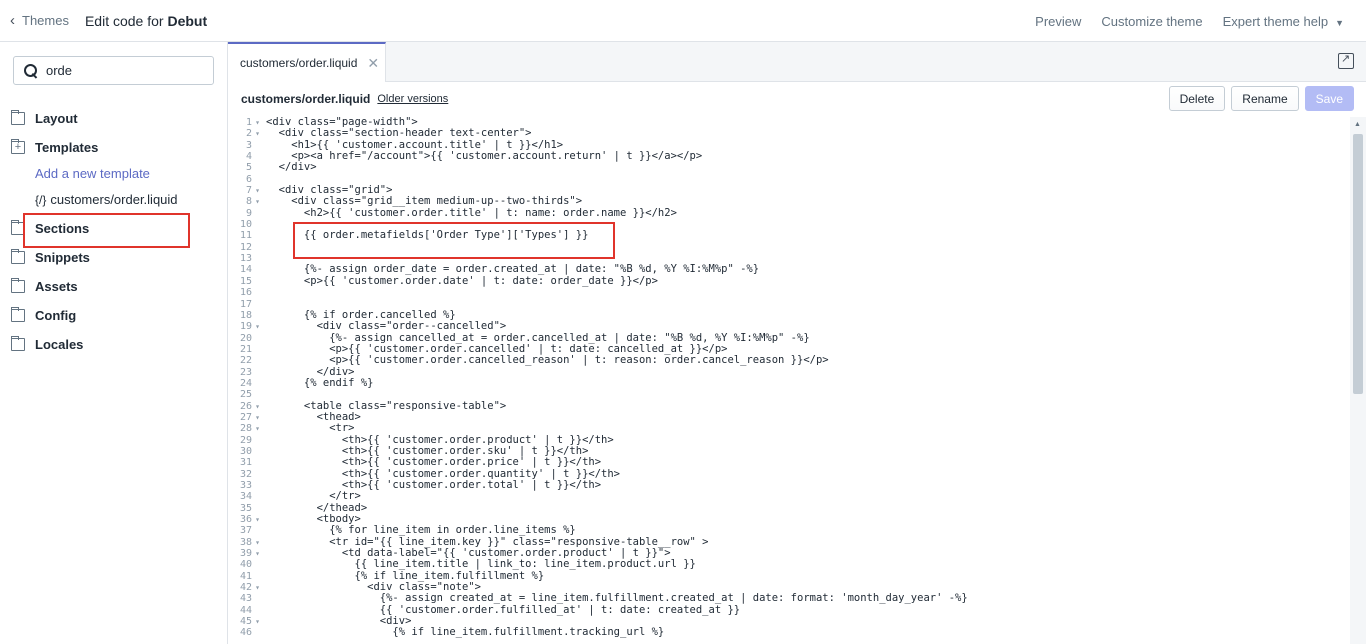  What do you see at coordinates (1151, 21) in the screenshot?
I see `customize-theme-link: Customize theme` at bounding box center [1151, 21].